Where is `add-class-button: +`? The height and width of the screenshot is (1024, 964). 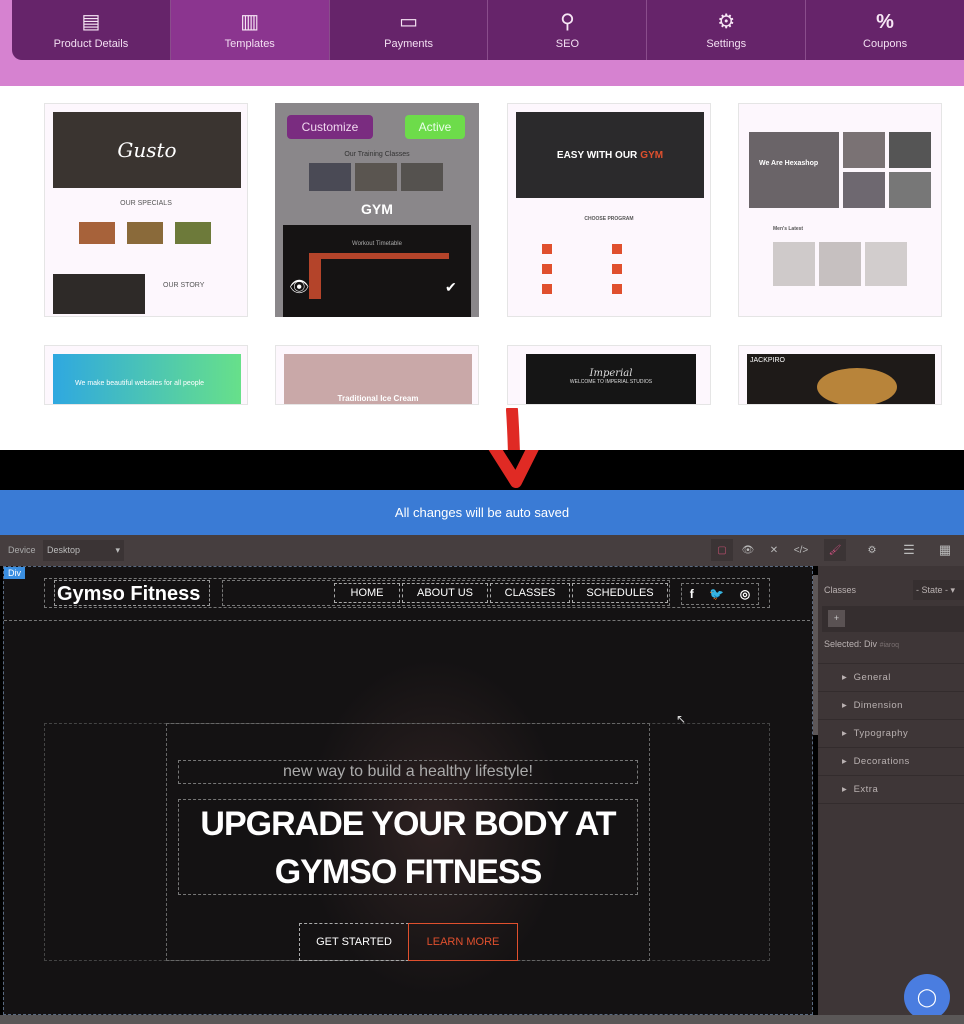
add-class-button: + is located at coordinates (836, 618).